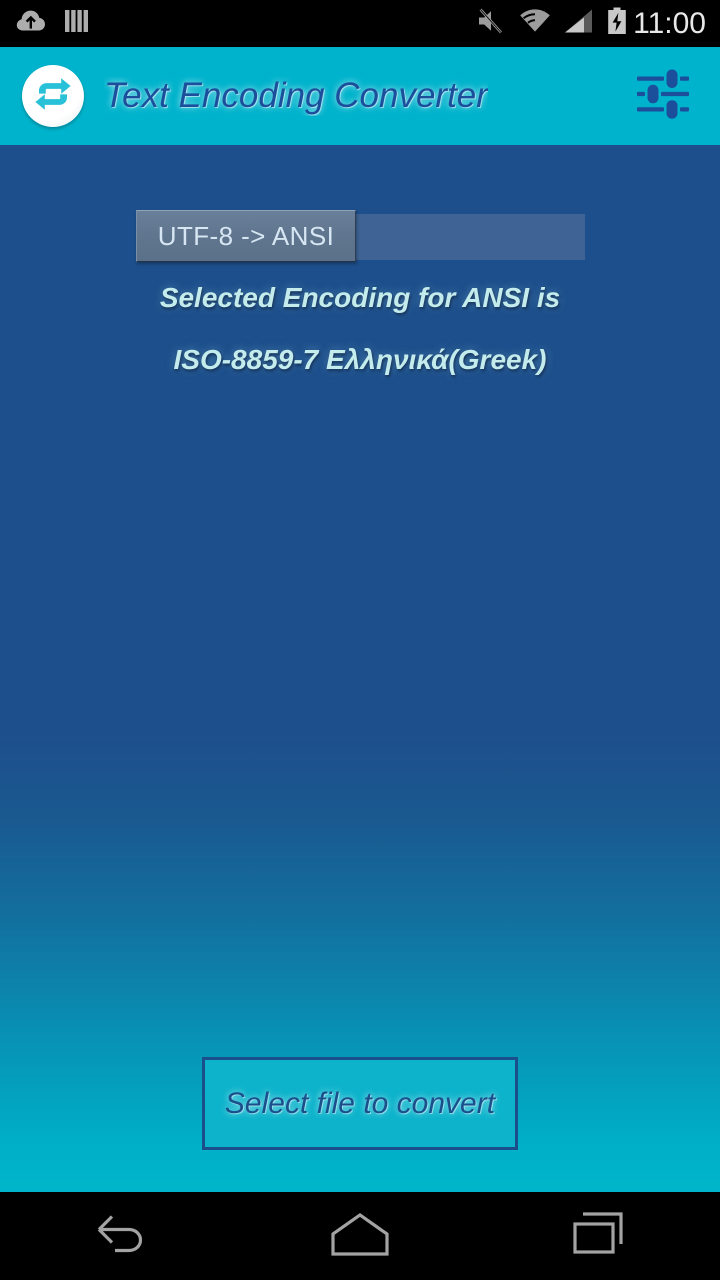 Image resolution: width=720 pixels, height=1280 pixels. What do you see at coordinates (360, 23) in the screenshot?
I see `status-bar: 11:00` at bounding box center [360, 23].